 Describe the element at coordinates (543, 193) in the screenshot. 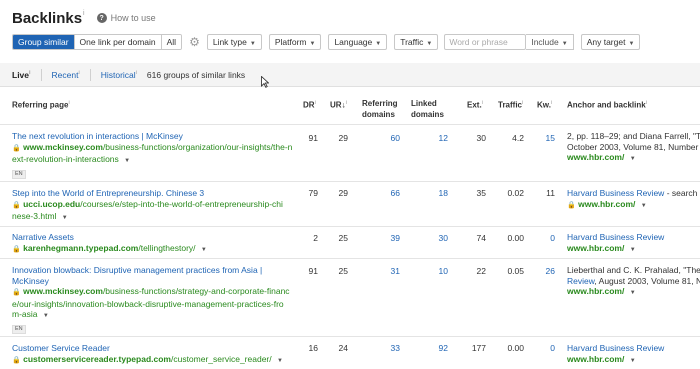

I see `keywords-value: 11` at that location.